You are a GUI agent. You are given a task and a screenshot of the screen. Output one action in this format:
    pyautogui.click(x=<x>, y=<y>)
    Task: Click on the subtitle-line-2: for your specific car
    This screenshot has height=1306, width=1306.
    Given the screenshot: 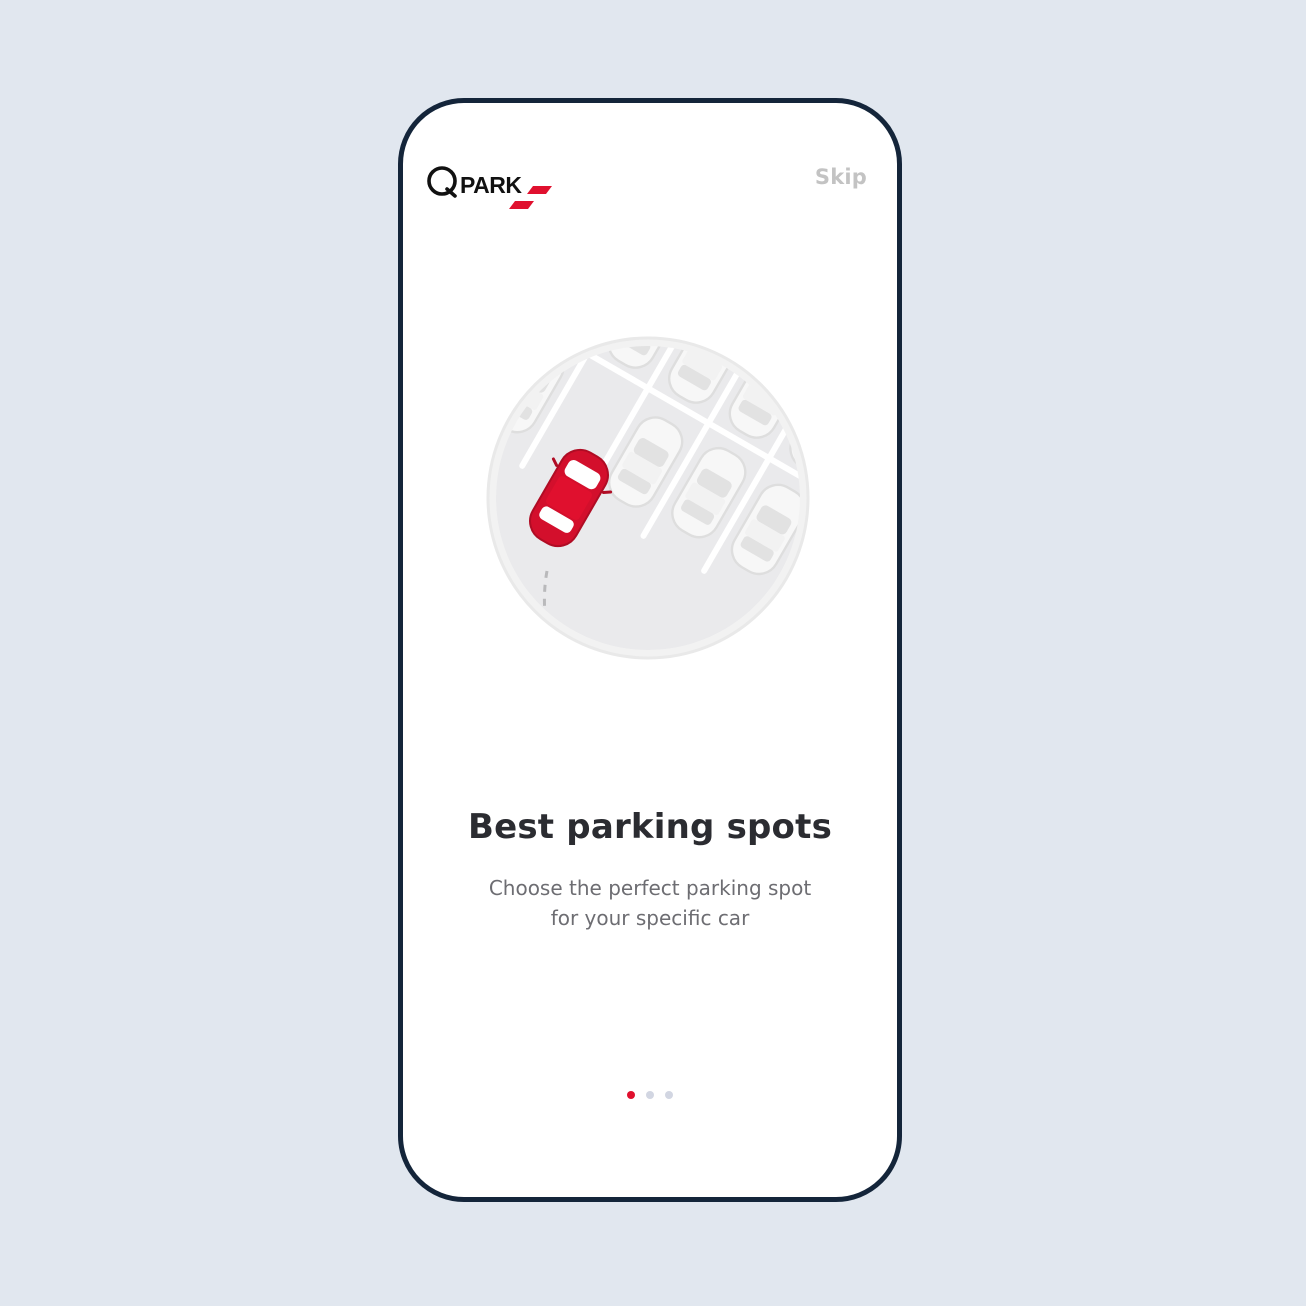 What is the action you would take?
    pyautogui.click(x=650, y=918)
    